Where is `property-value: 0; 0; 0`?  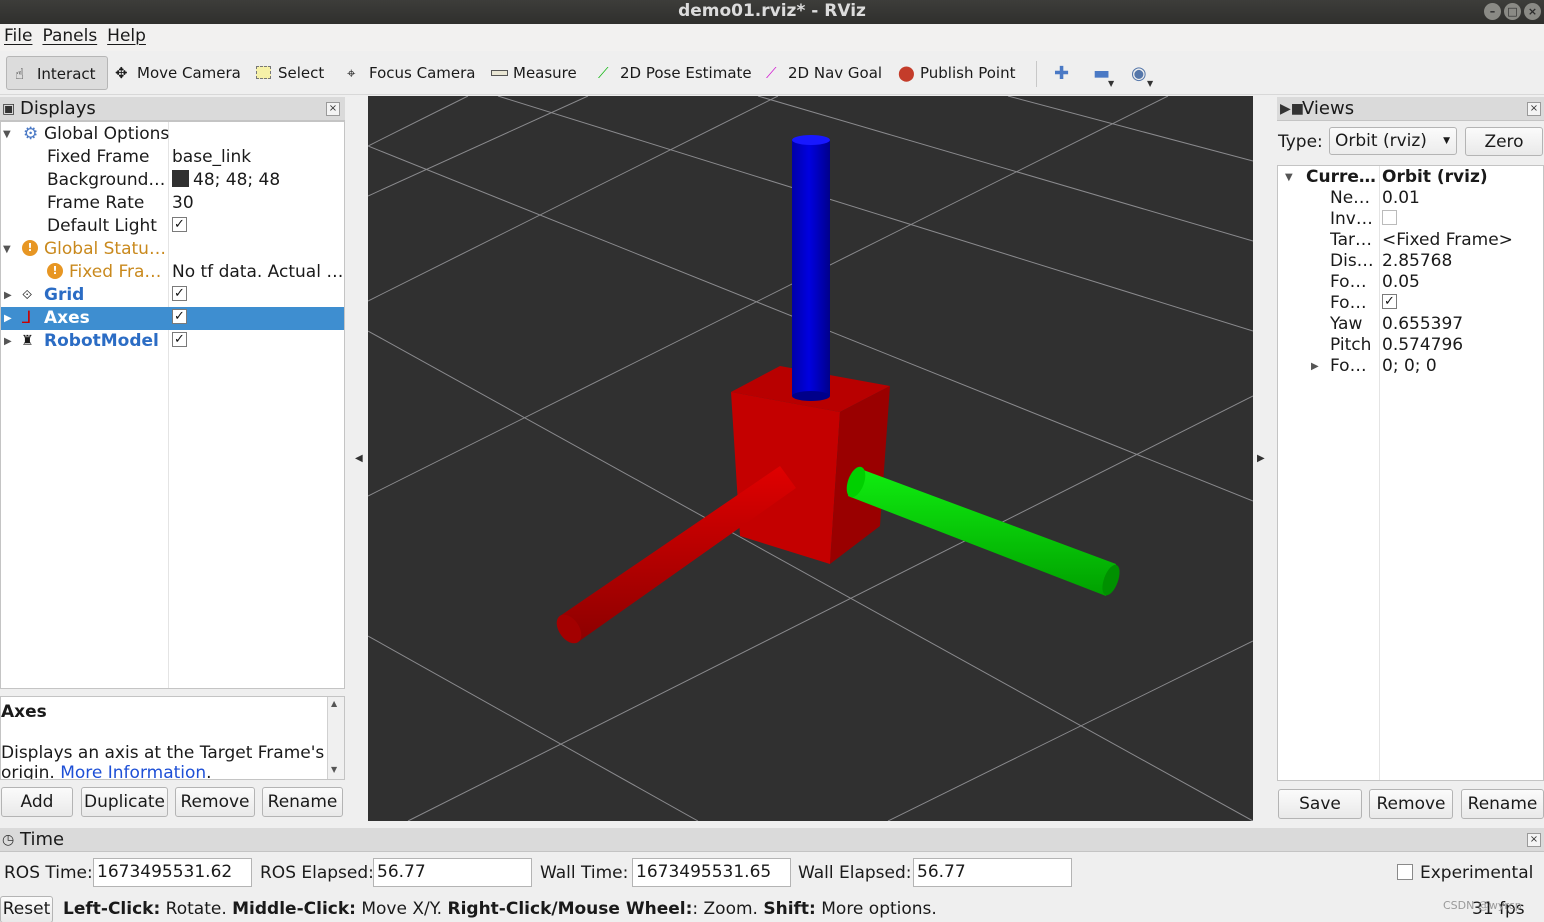 property-value: 0; 0; 0 is located at coordinates (1409, 366).